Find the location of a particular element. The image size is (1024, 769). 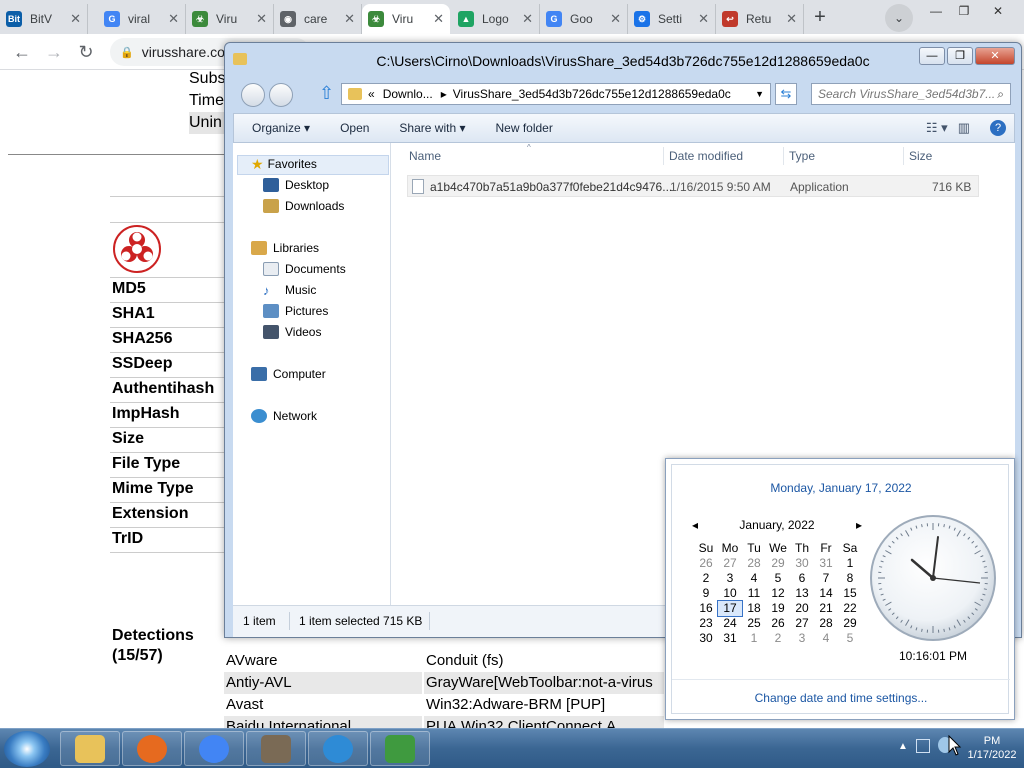

calendar-day: 15 is located at coordinates (850, 593).